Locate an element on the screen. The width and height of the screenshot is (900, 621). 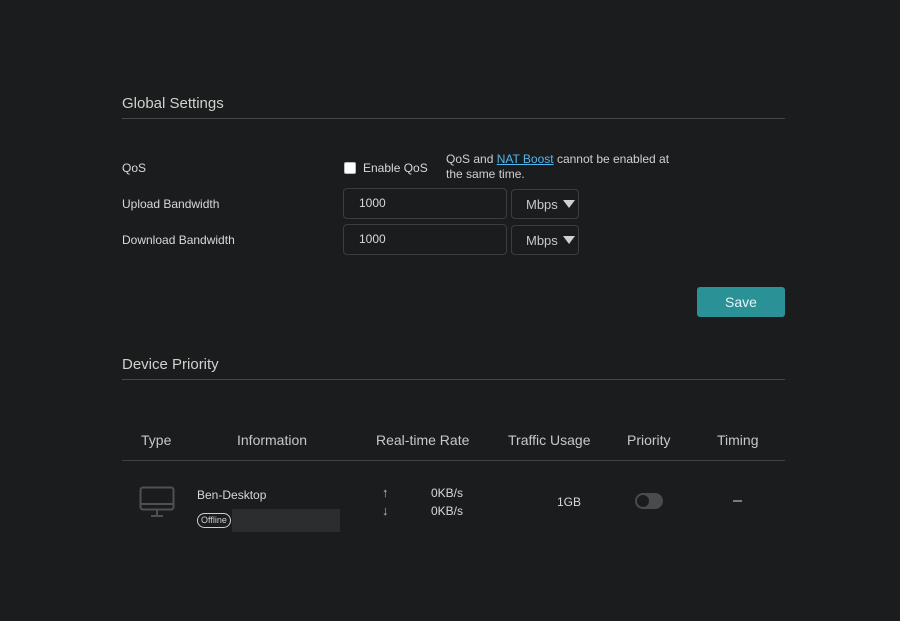
download-bandwidth-input: 1000 is located at coordinates (425, 239).